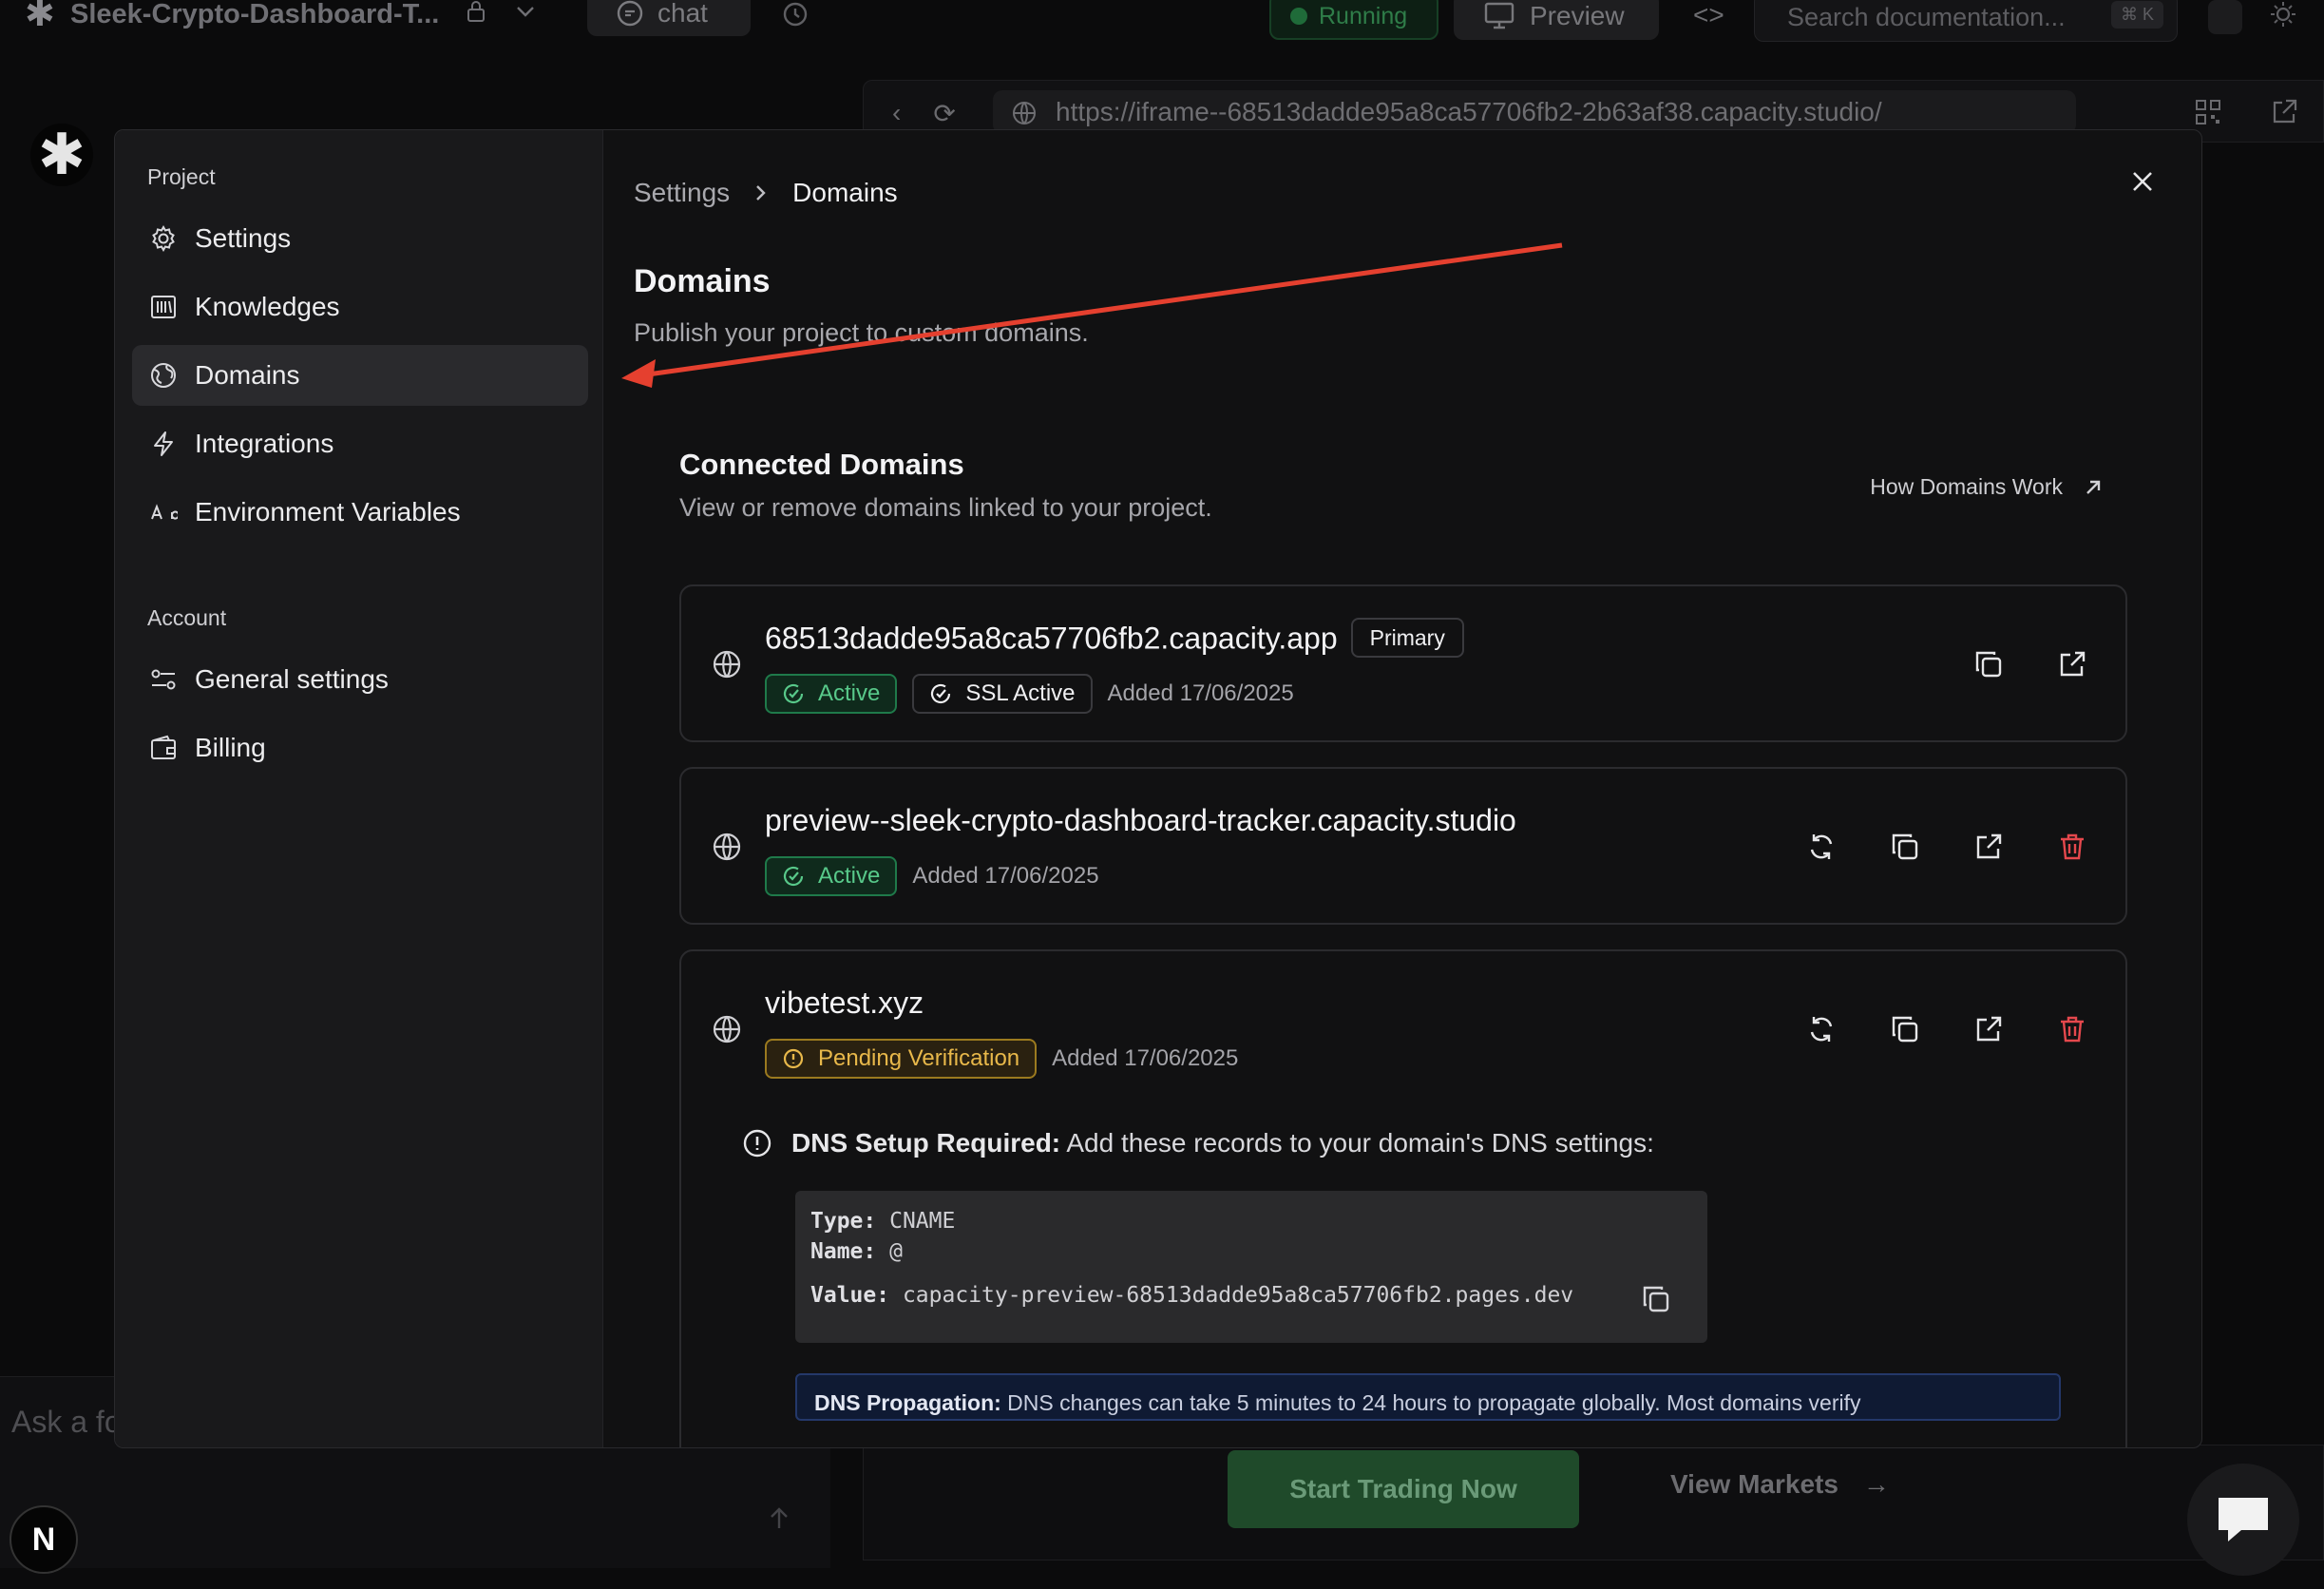 Image resolution: width=2324 pixels, height=1589 pixels. I want to click on status-label: Active, so click(849, 876).